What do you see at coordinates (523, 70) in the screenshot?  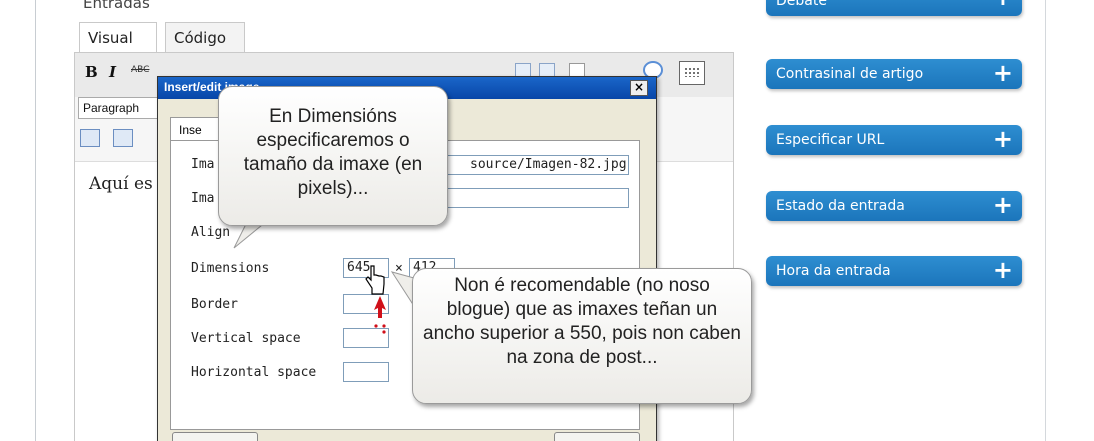 I see `image-icon` at bounding box center [523, 70].